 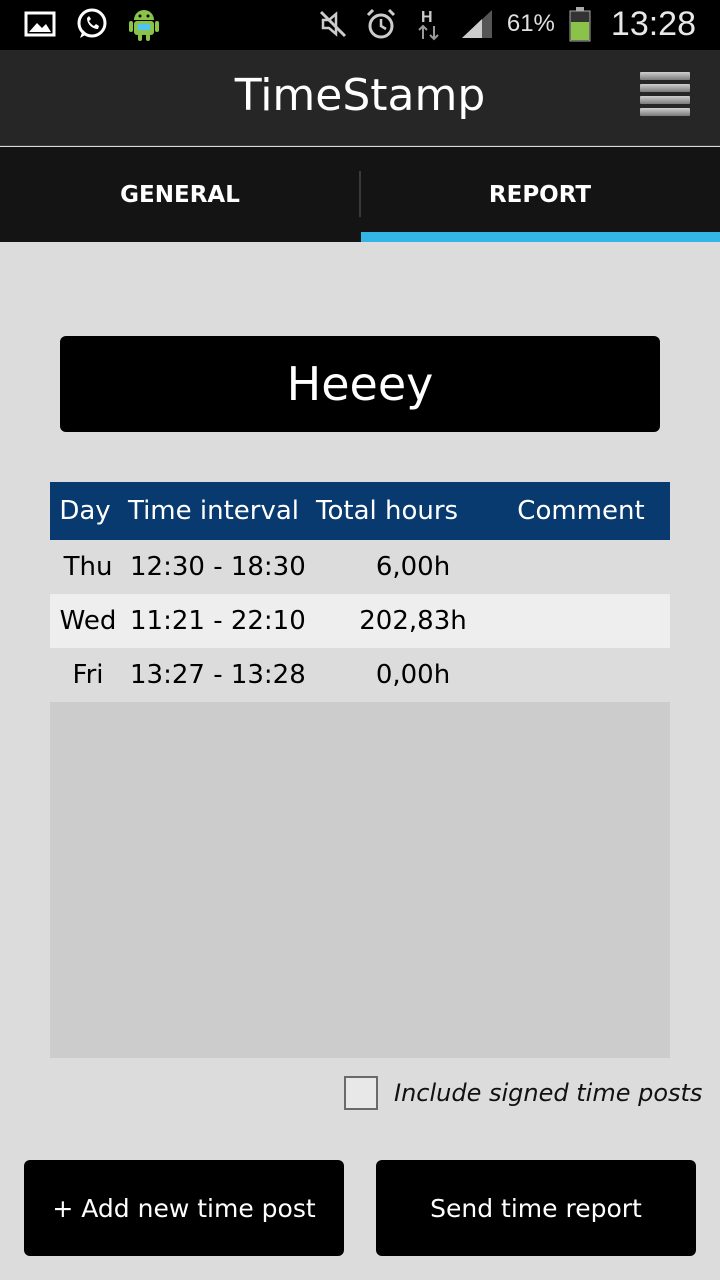 I want to click on android-icon, so click(x=144, y=24).